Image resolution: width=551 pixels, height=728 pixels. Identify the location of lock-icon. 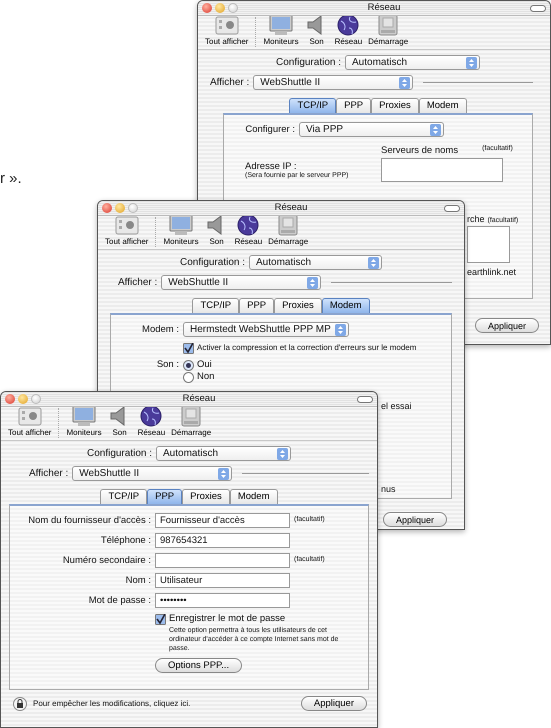
(20, 703).